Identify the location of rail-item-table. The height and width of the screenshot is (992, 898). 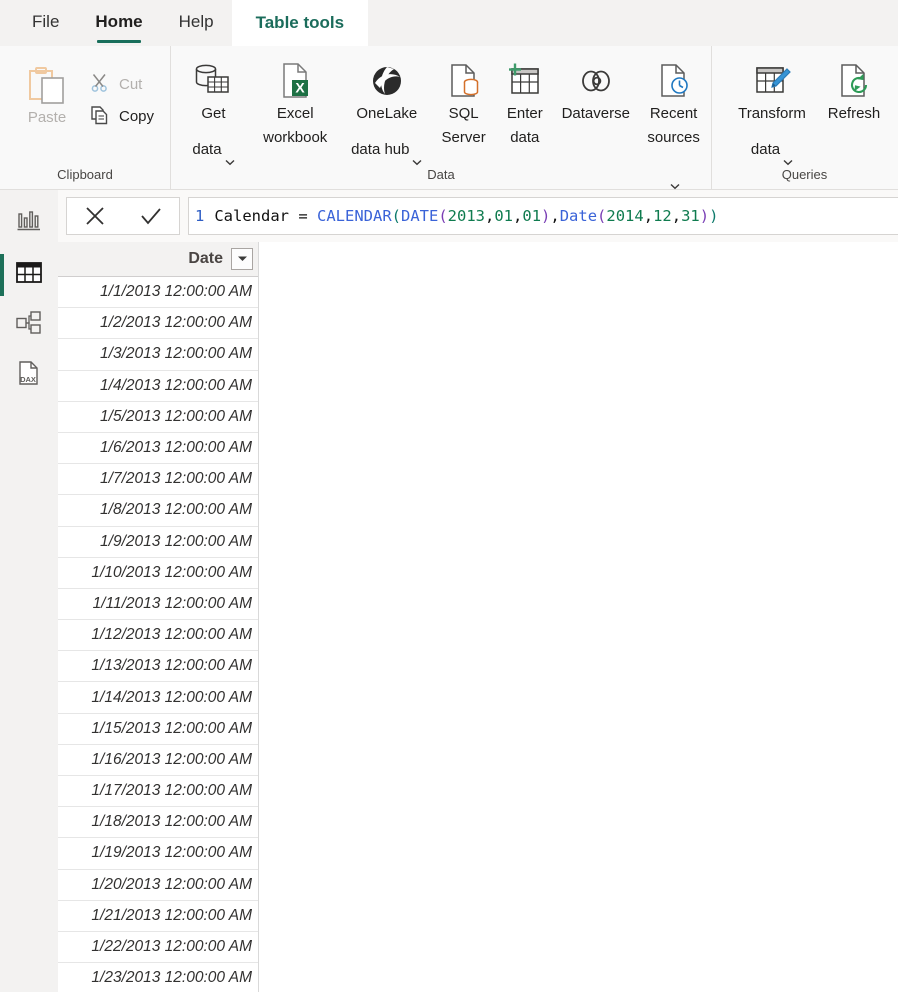
(29, 275).